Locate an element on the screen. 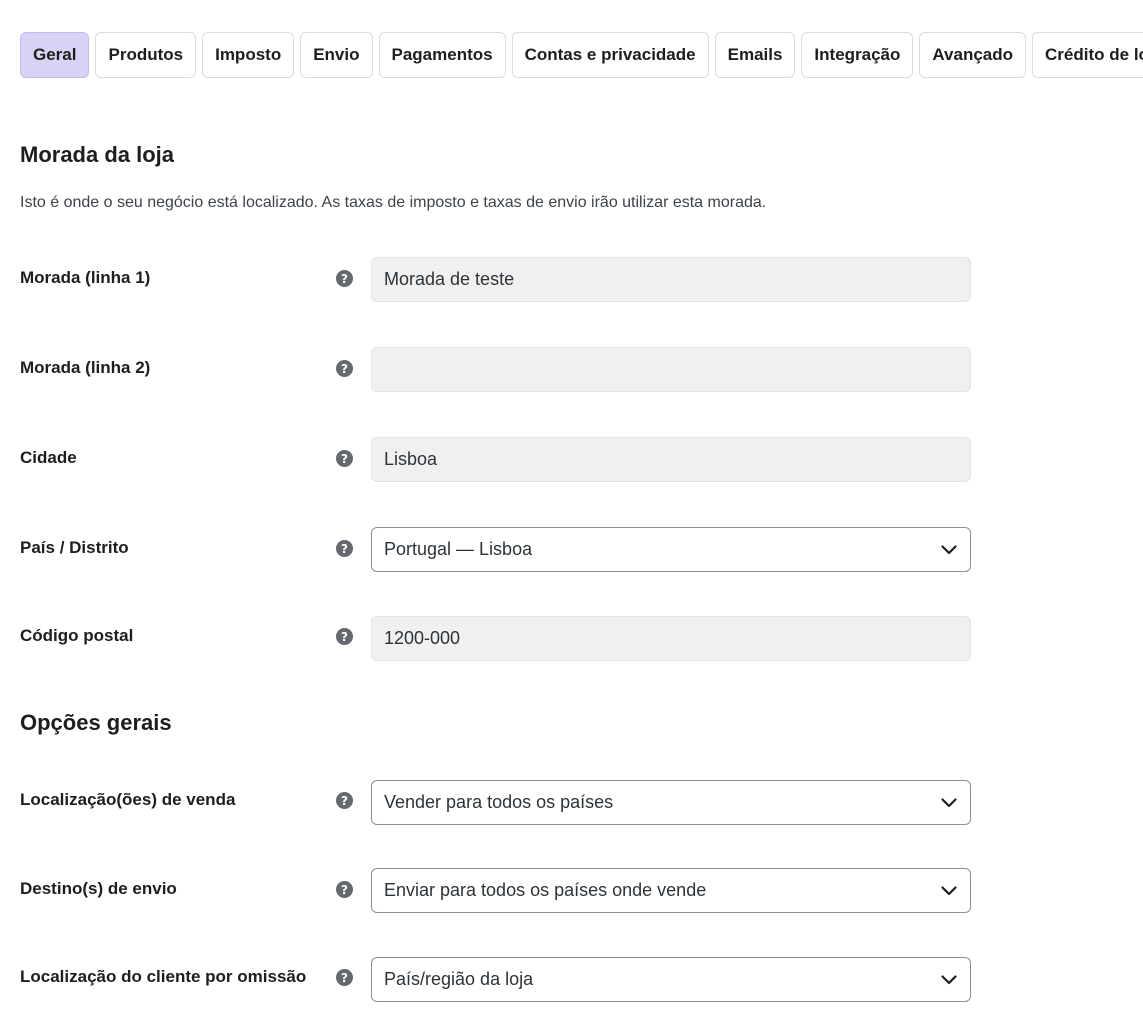  tab-credito-loja: Crédito de loja is located at coordinates (1087, 55).